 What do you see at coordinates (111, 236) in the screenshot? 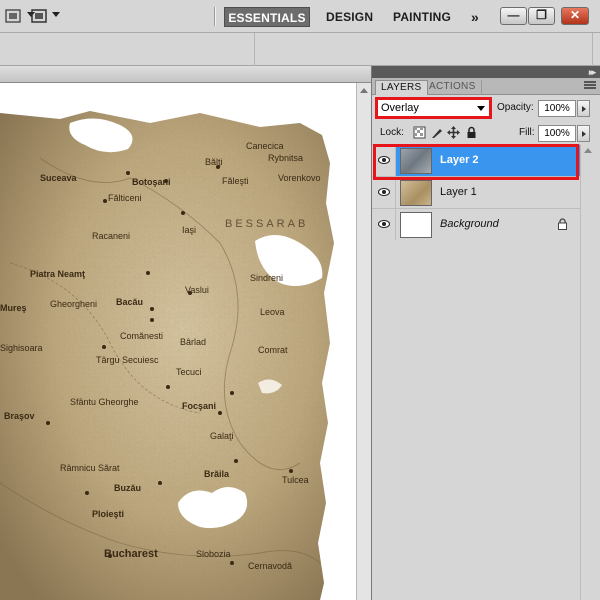
I see `map-city-label: Racaneni` at bounding box center [111, 236].